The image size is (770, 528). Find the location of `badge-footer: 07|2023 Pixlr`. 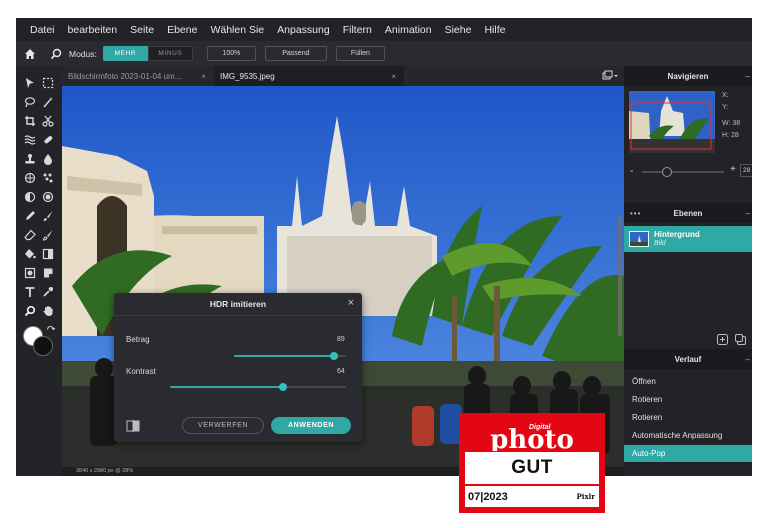

badge-footer: 07|2023 Pixlr is located at coordinates (532, 496).